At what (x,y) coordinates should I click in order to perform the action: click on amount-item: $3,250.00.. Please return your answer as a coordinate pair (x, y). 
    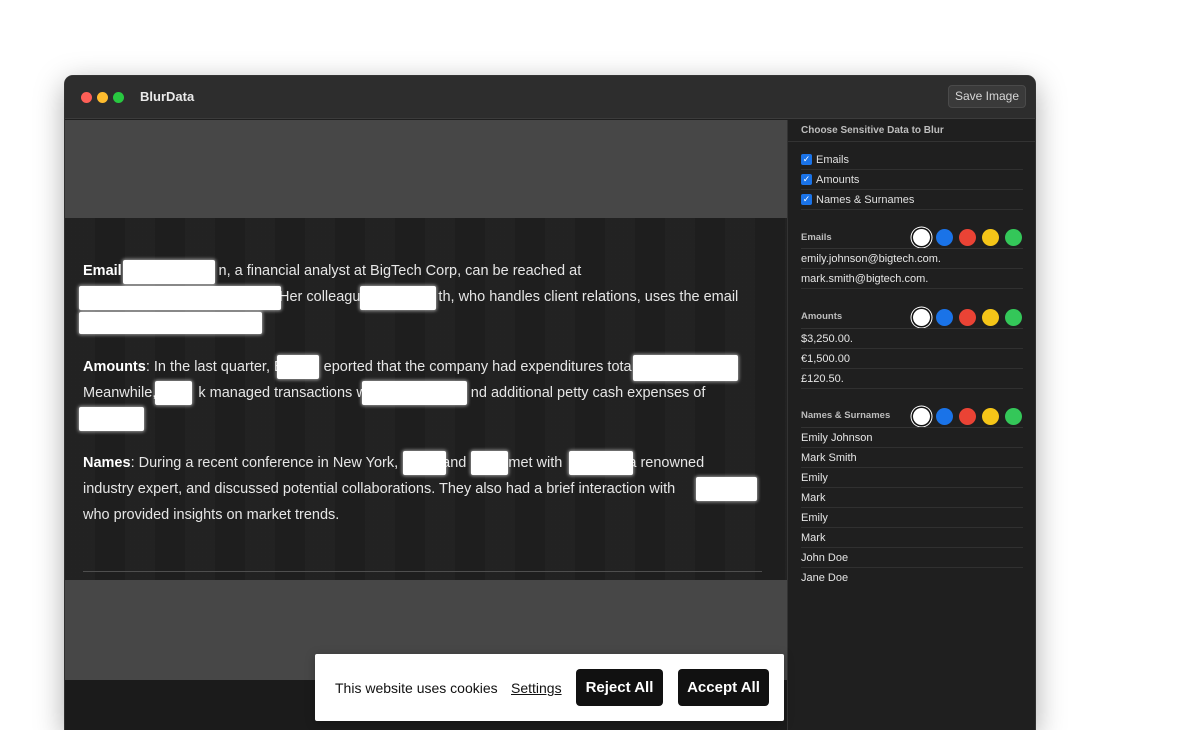
    Looking at the image, I should click on (912, 339).